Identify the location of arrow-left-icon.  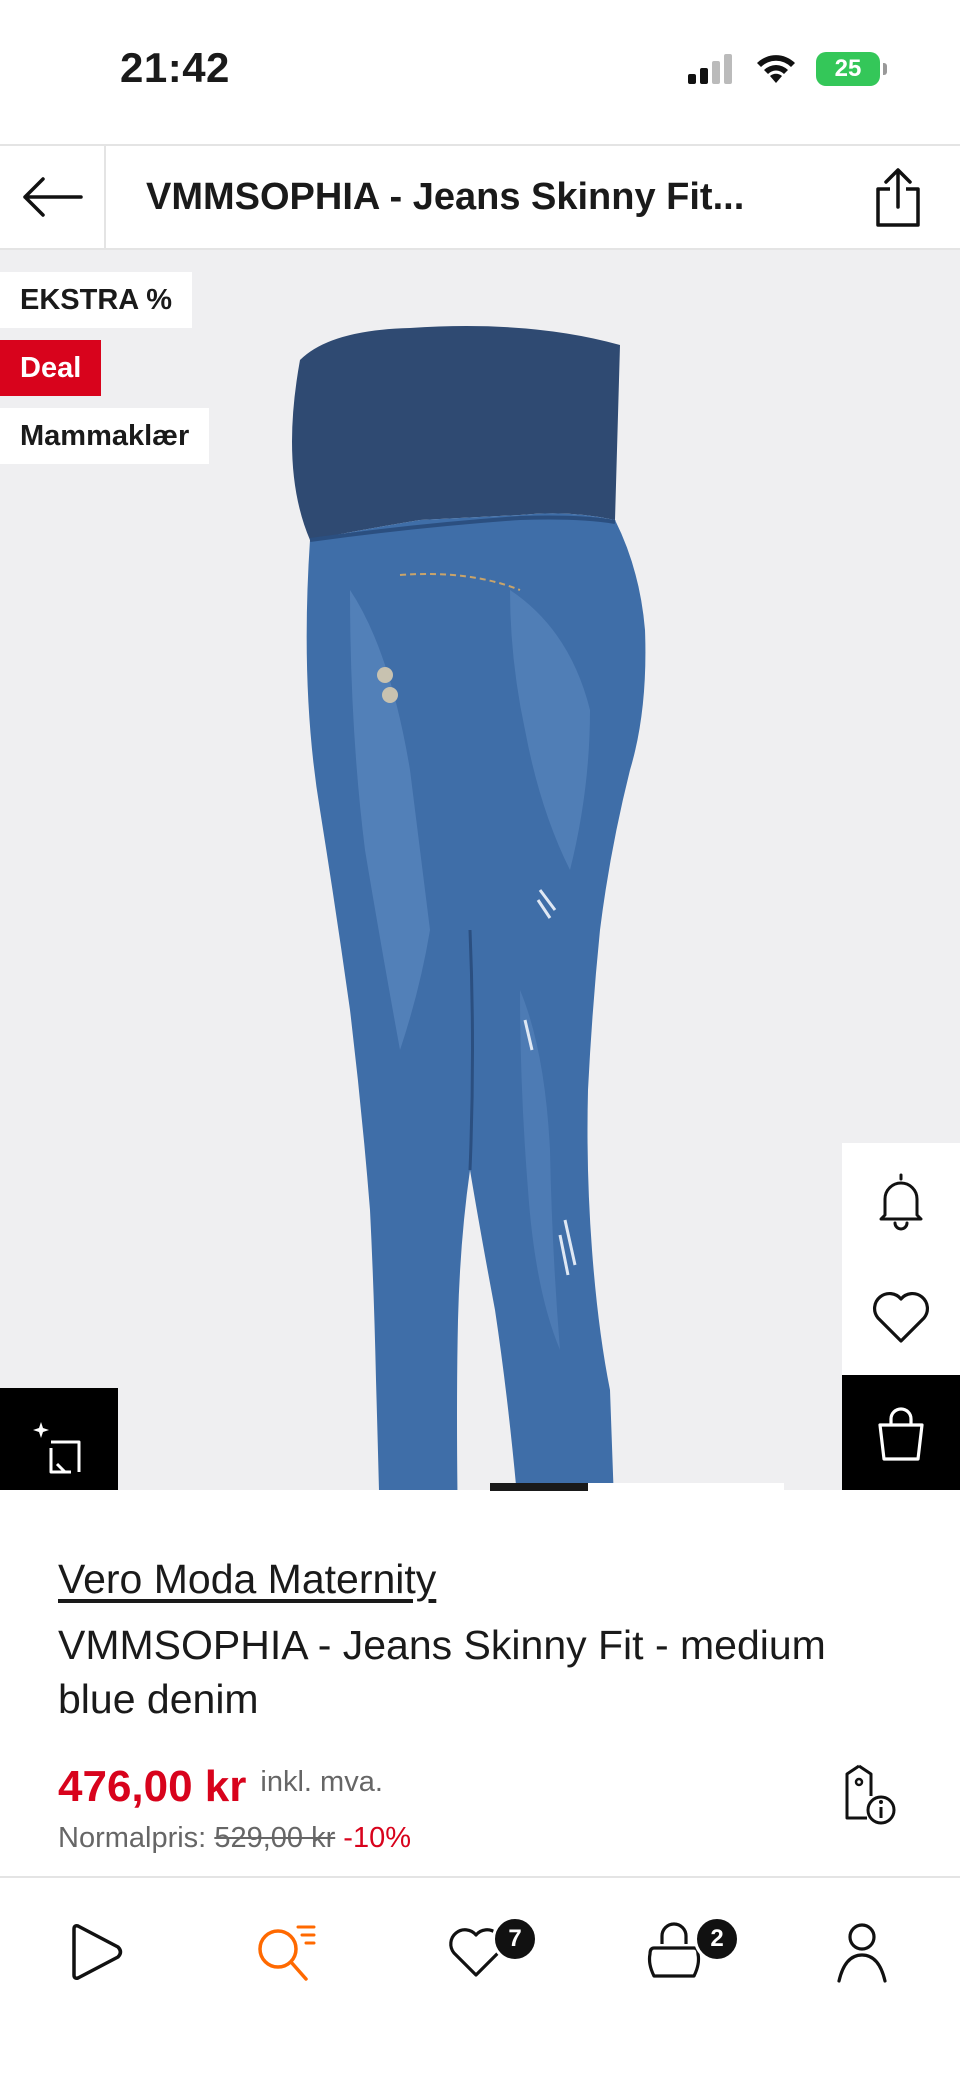
(53, 197).